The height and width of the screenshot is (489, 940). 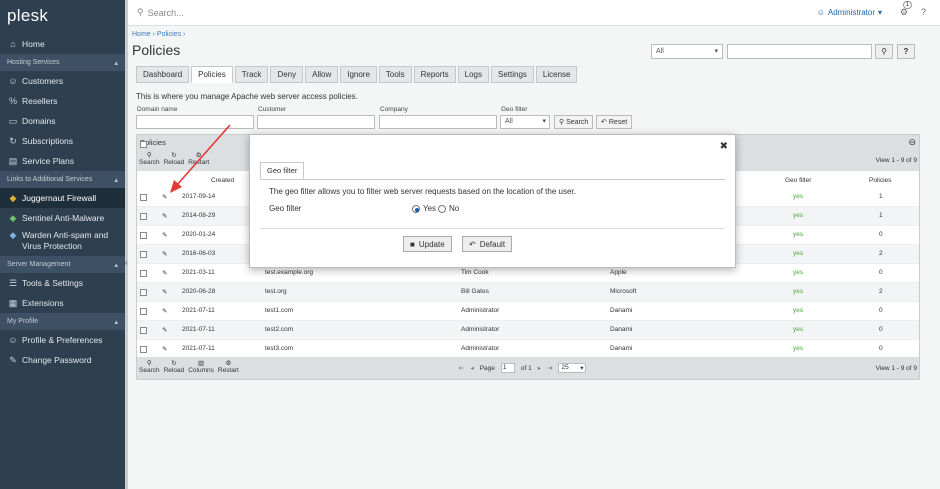 I want to click on grid-footer-search: ⚲ Search, so click(x=149, y=366).